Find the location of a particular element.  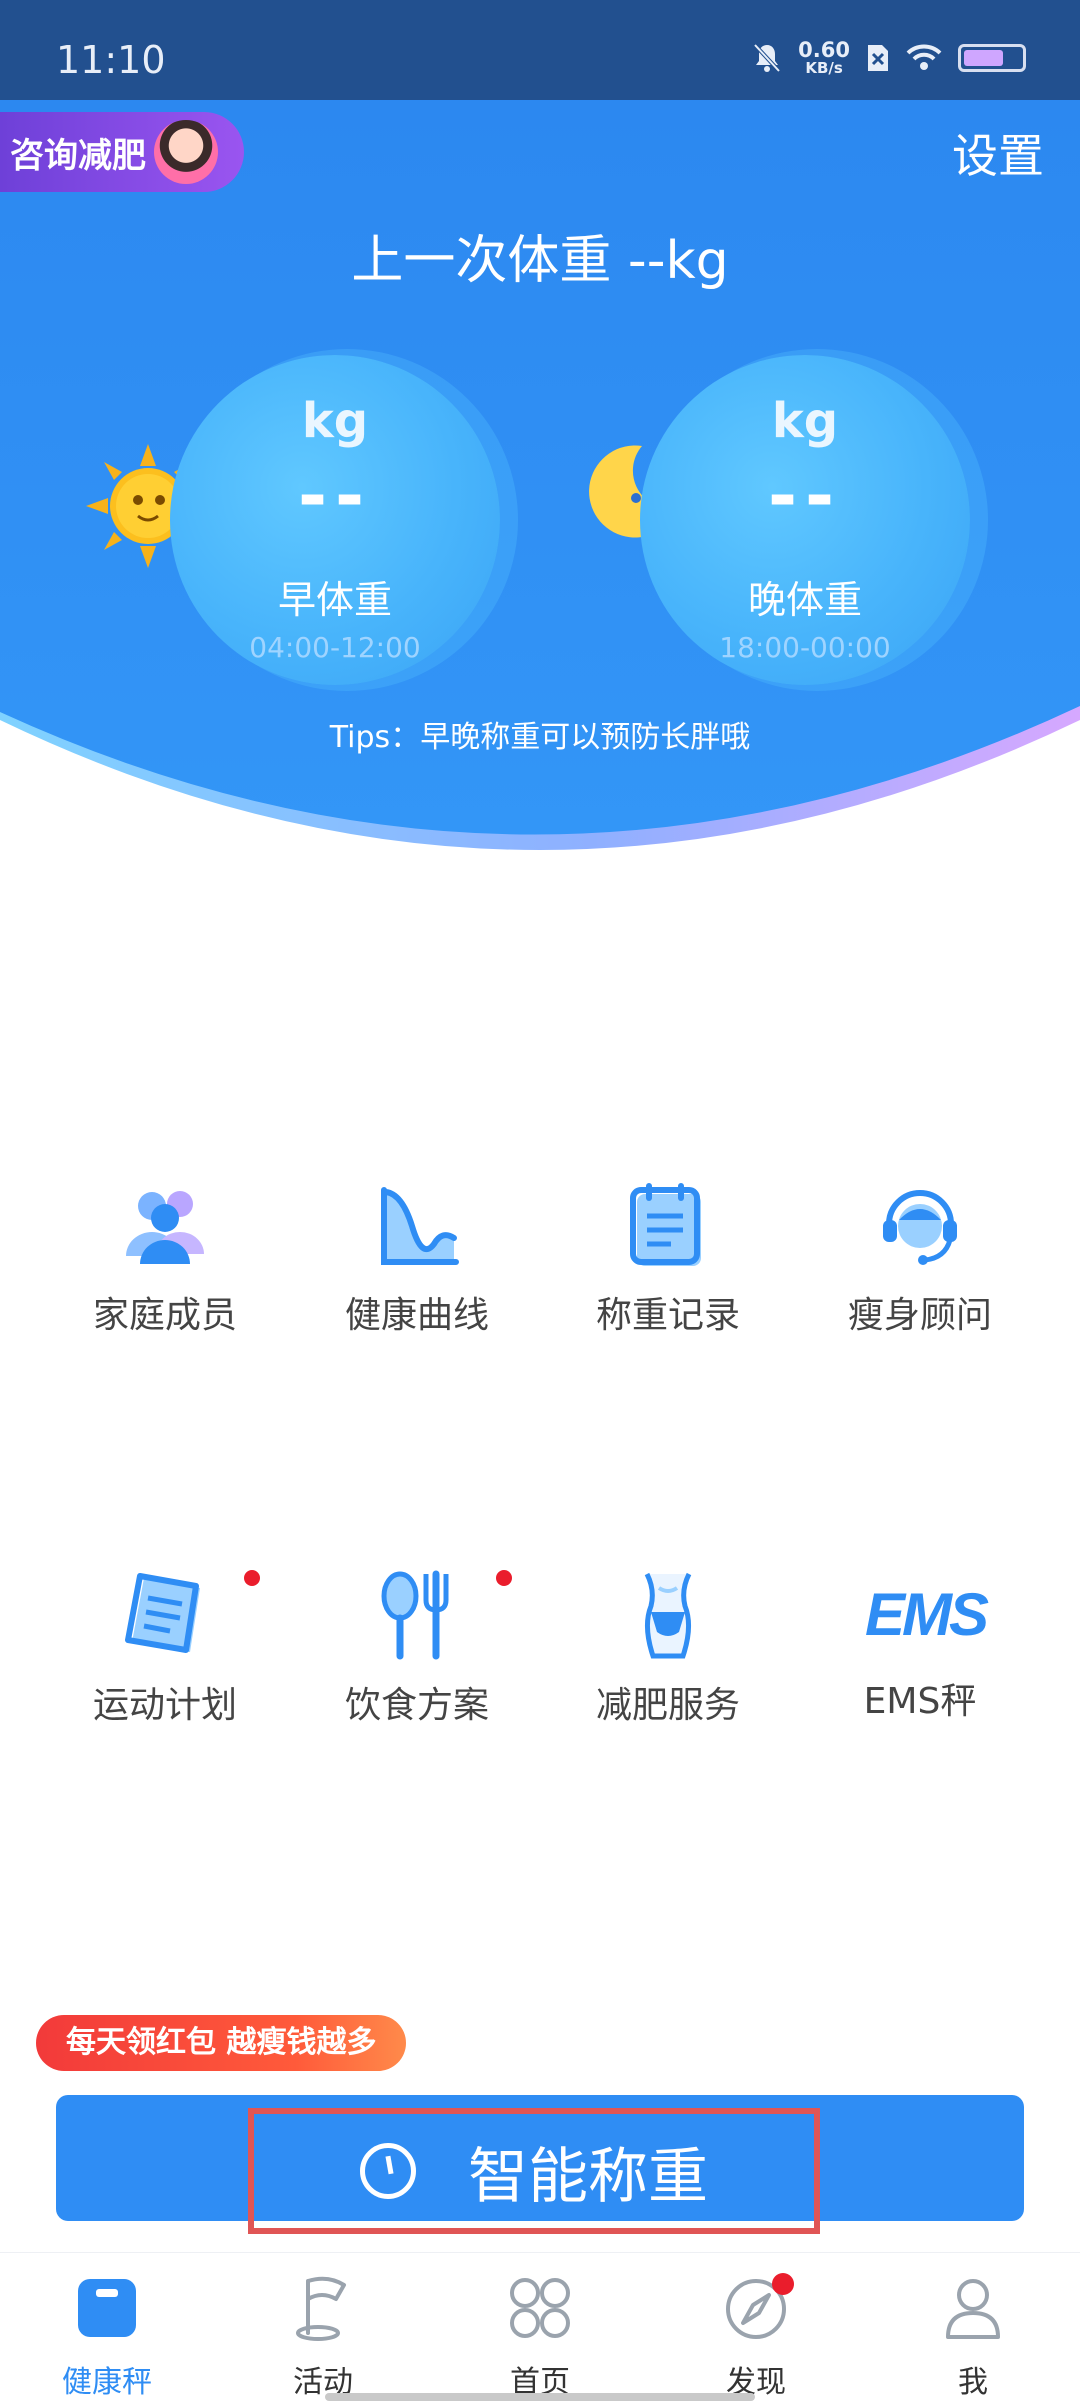

slimming-advisor-icon is located at coordinates (920, 1227).